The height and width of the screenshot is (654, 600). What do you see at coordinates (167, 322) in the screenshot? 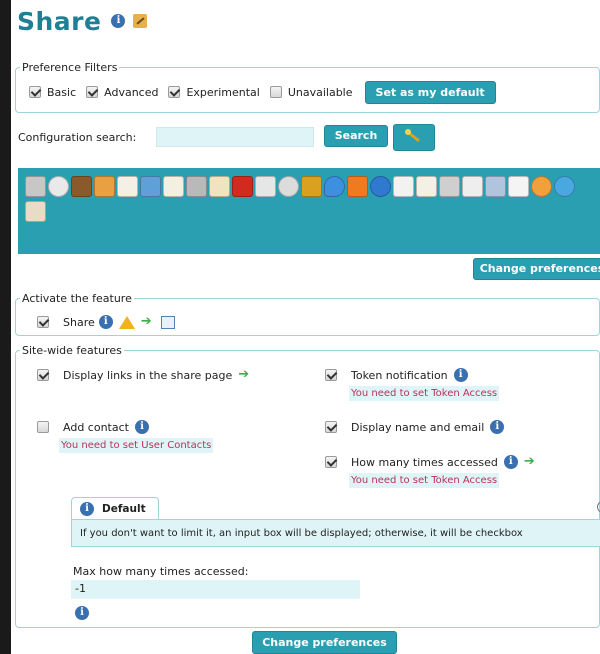
I see `document-icon` at bounding box center [167, 322].